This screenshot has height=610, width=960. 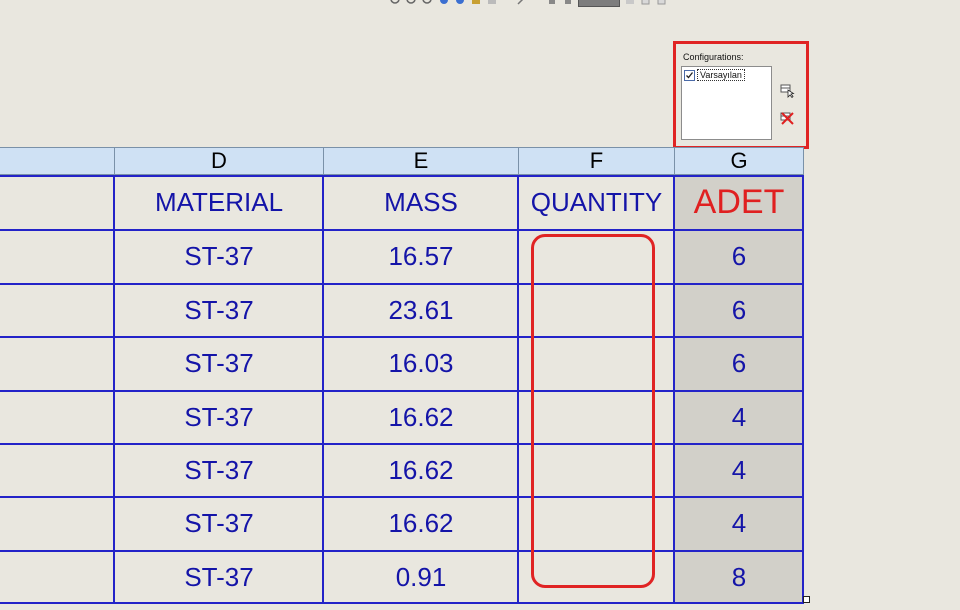 What do you see at coordinates (421, 577) in the screenshot?
I see `mass-cell: 0.91` at bounding box center [421, 577].